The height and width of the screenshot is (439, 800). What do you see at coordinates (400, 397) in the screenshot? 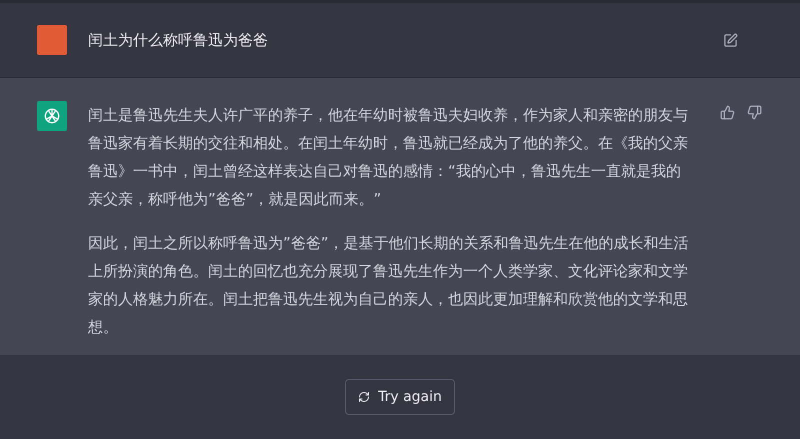
I see `try-again-button: Try again` at bounding box center [400, 397].